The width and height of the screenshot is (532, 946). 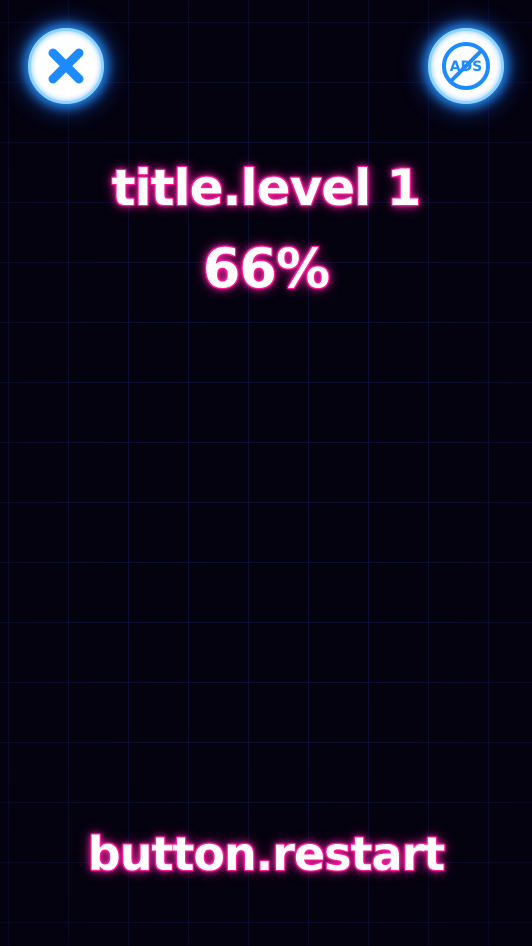 I want to click on close-x-icon, so click(x=66, y=66).